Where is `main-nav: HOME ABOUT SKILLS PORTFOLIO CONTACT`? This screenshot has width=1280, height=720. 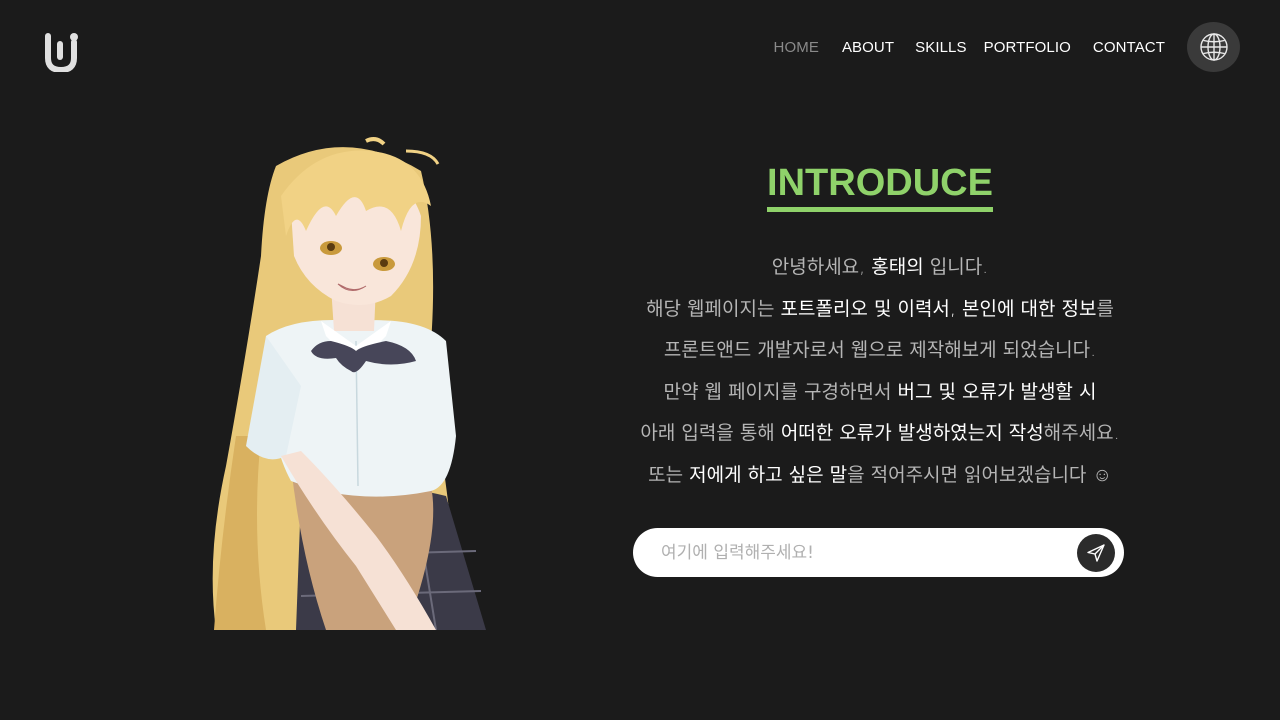 main-nav: HOME ABOUT SKILLS PORTFOLIO CONTACT is located at coordinates (1007, 47).